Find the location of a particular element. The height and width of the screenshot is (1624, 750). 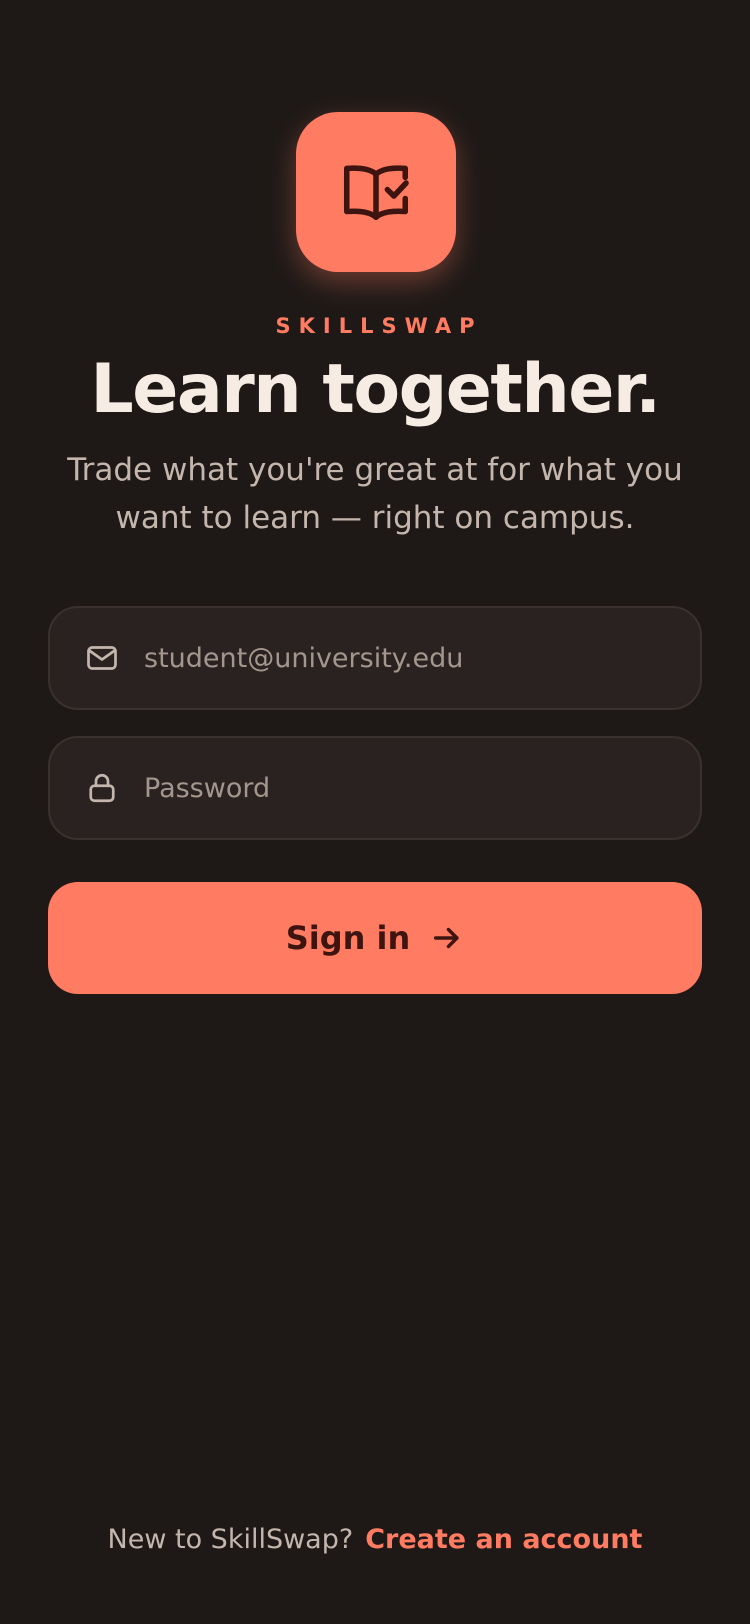

sign-in-label: Sign in is located at coordinates (348, 938).